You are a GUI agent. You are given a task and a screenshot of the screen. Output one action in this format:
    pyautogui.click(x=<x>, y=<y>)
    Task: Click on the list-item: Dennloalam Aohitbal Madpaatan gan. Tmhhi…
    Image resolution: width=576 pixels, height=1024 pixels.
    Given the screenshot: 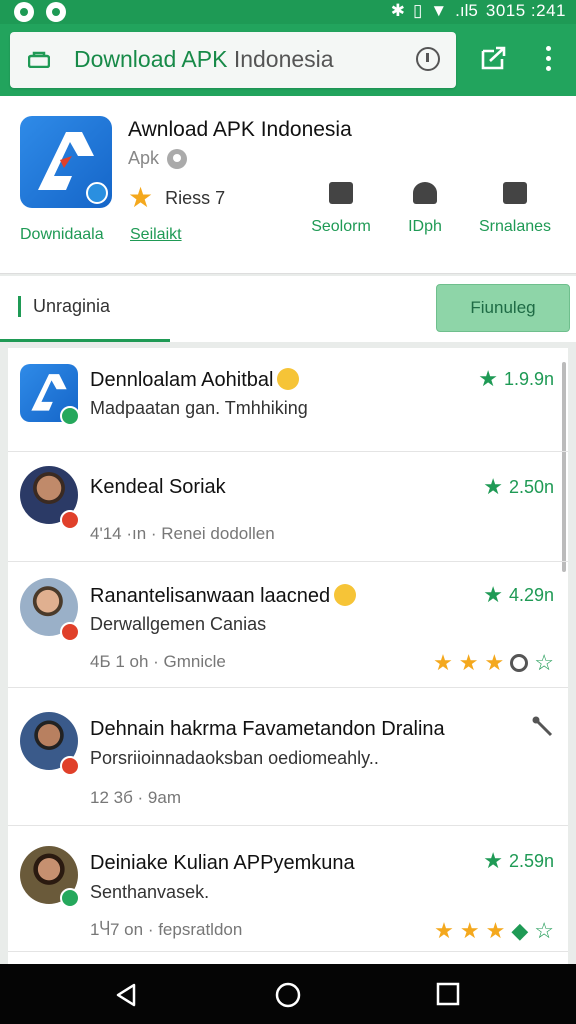 What is the action you would take?
    pyautogui.click(x=288, y=400)
    